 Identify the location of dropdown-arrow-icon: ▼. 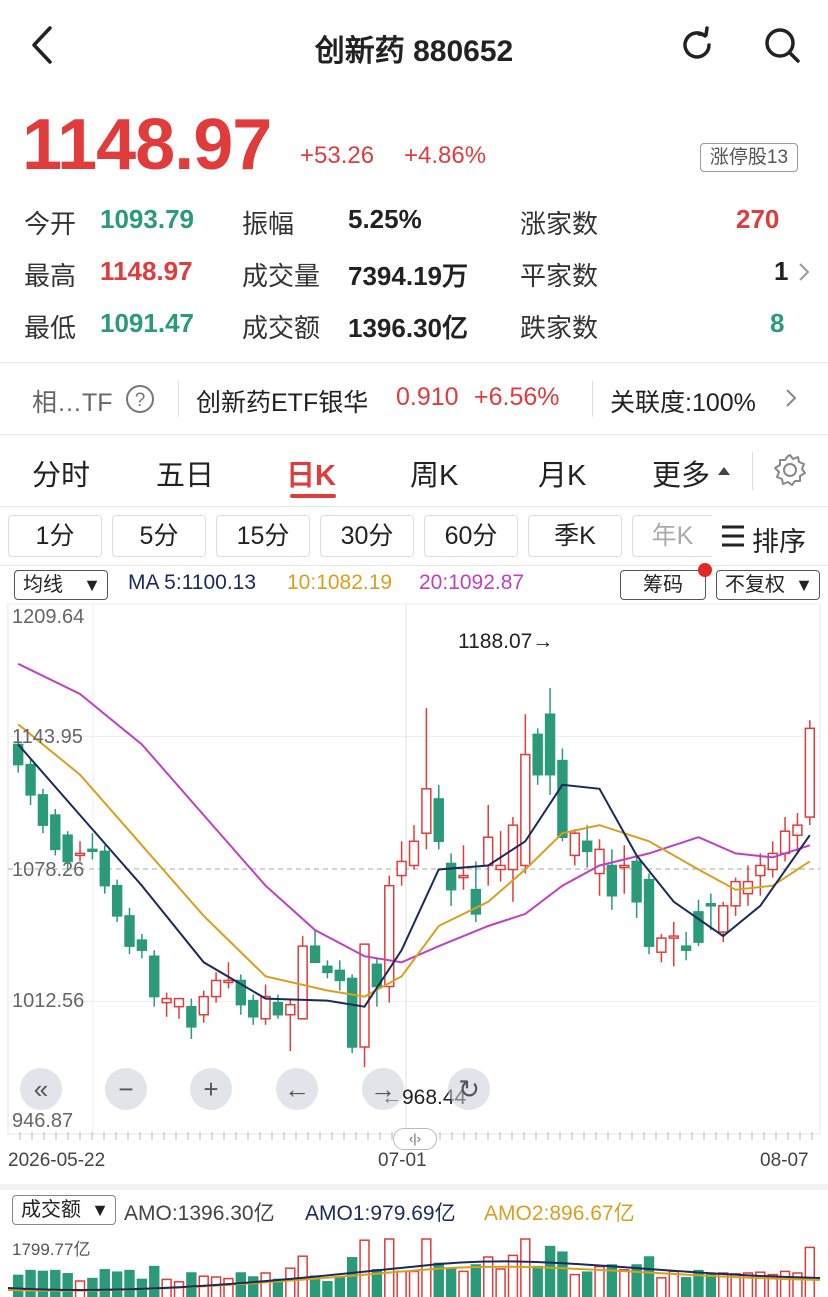
(804, 585).